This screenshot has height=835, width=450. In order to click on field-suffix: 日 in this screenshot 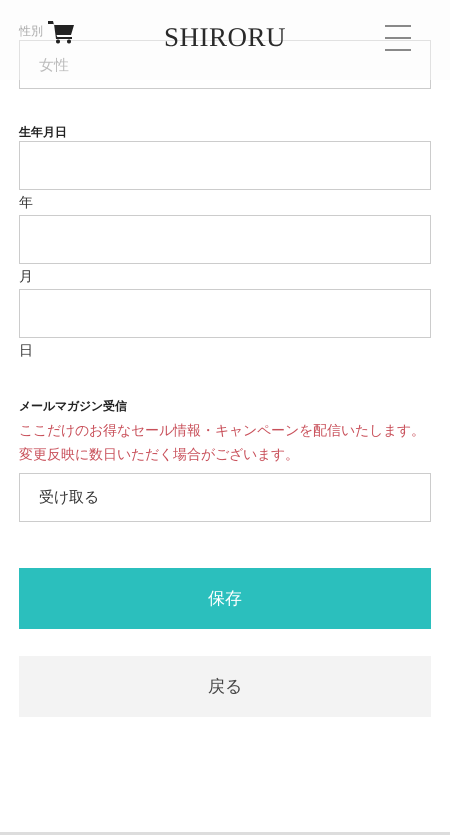, I will do `click(26, 351)`.